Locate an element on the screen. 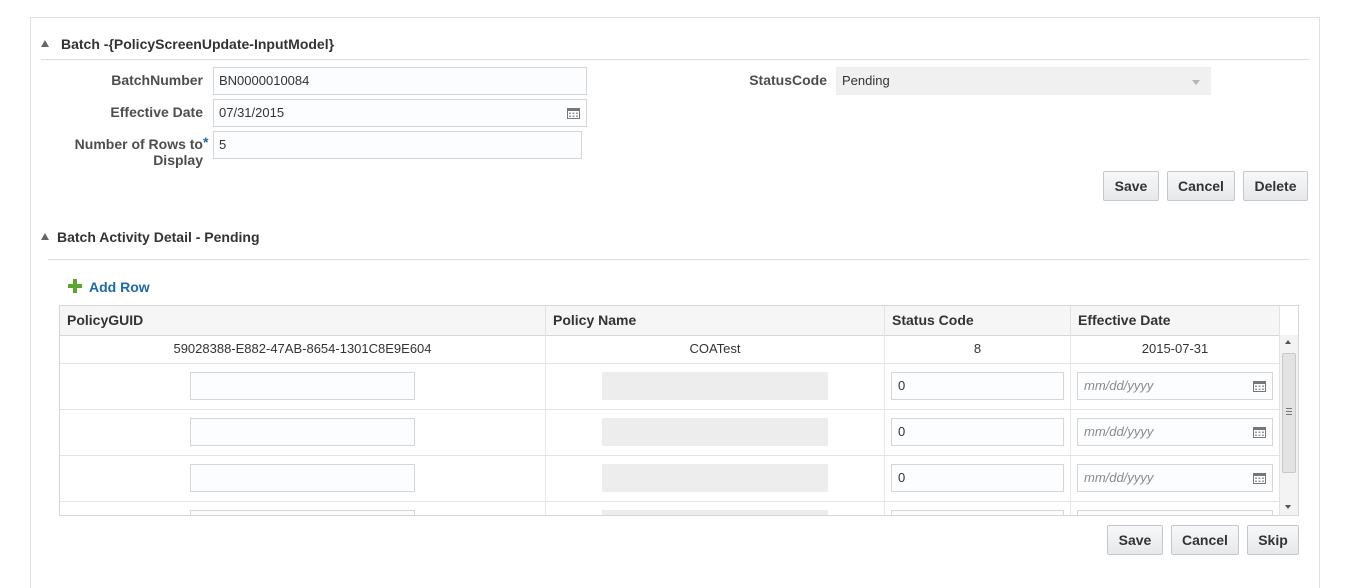 The width and height of the screenshot is (1348, 588). batch-delete-button: Delete is located at coordinates (1275, 186).